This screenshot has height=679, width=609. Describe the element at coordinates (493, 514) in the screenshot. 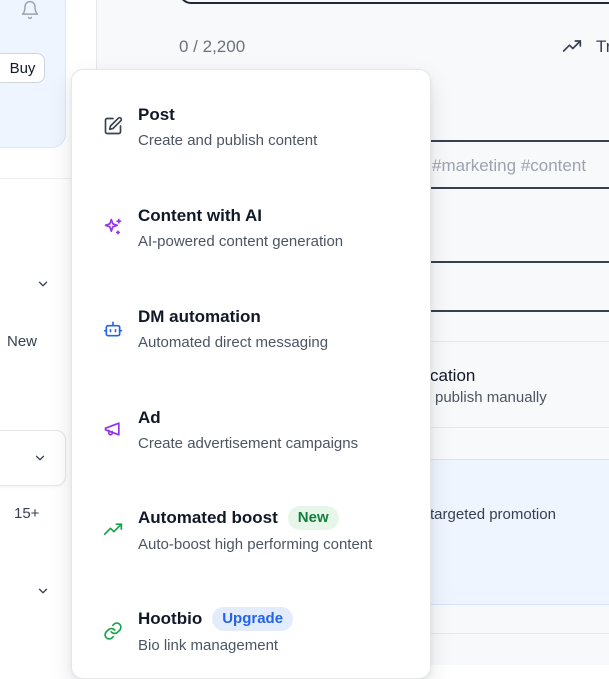

I see `boost-card-description: targeted promotion` at that location.